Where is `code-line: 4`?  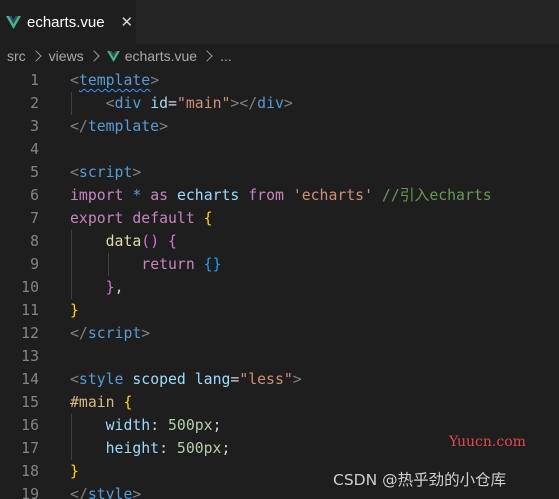 code-line: 4 is located at coordinates (279, 149).